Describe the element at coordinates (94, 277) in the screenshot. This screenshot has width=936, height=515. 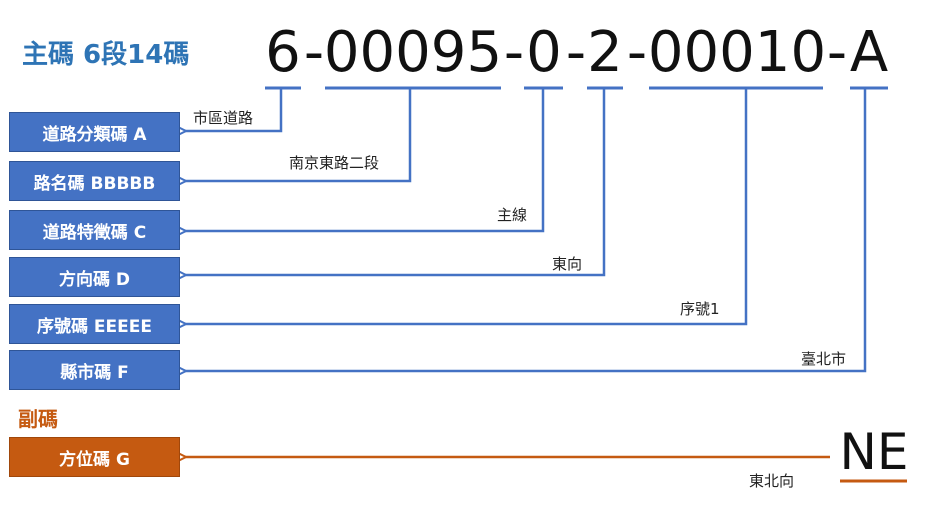
I see `category-box-direction: 方向碼 D` at that location.